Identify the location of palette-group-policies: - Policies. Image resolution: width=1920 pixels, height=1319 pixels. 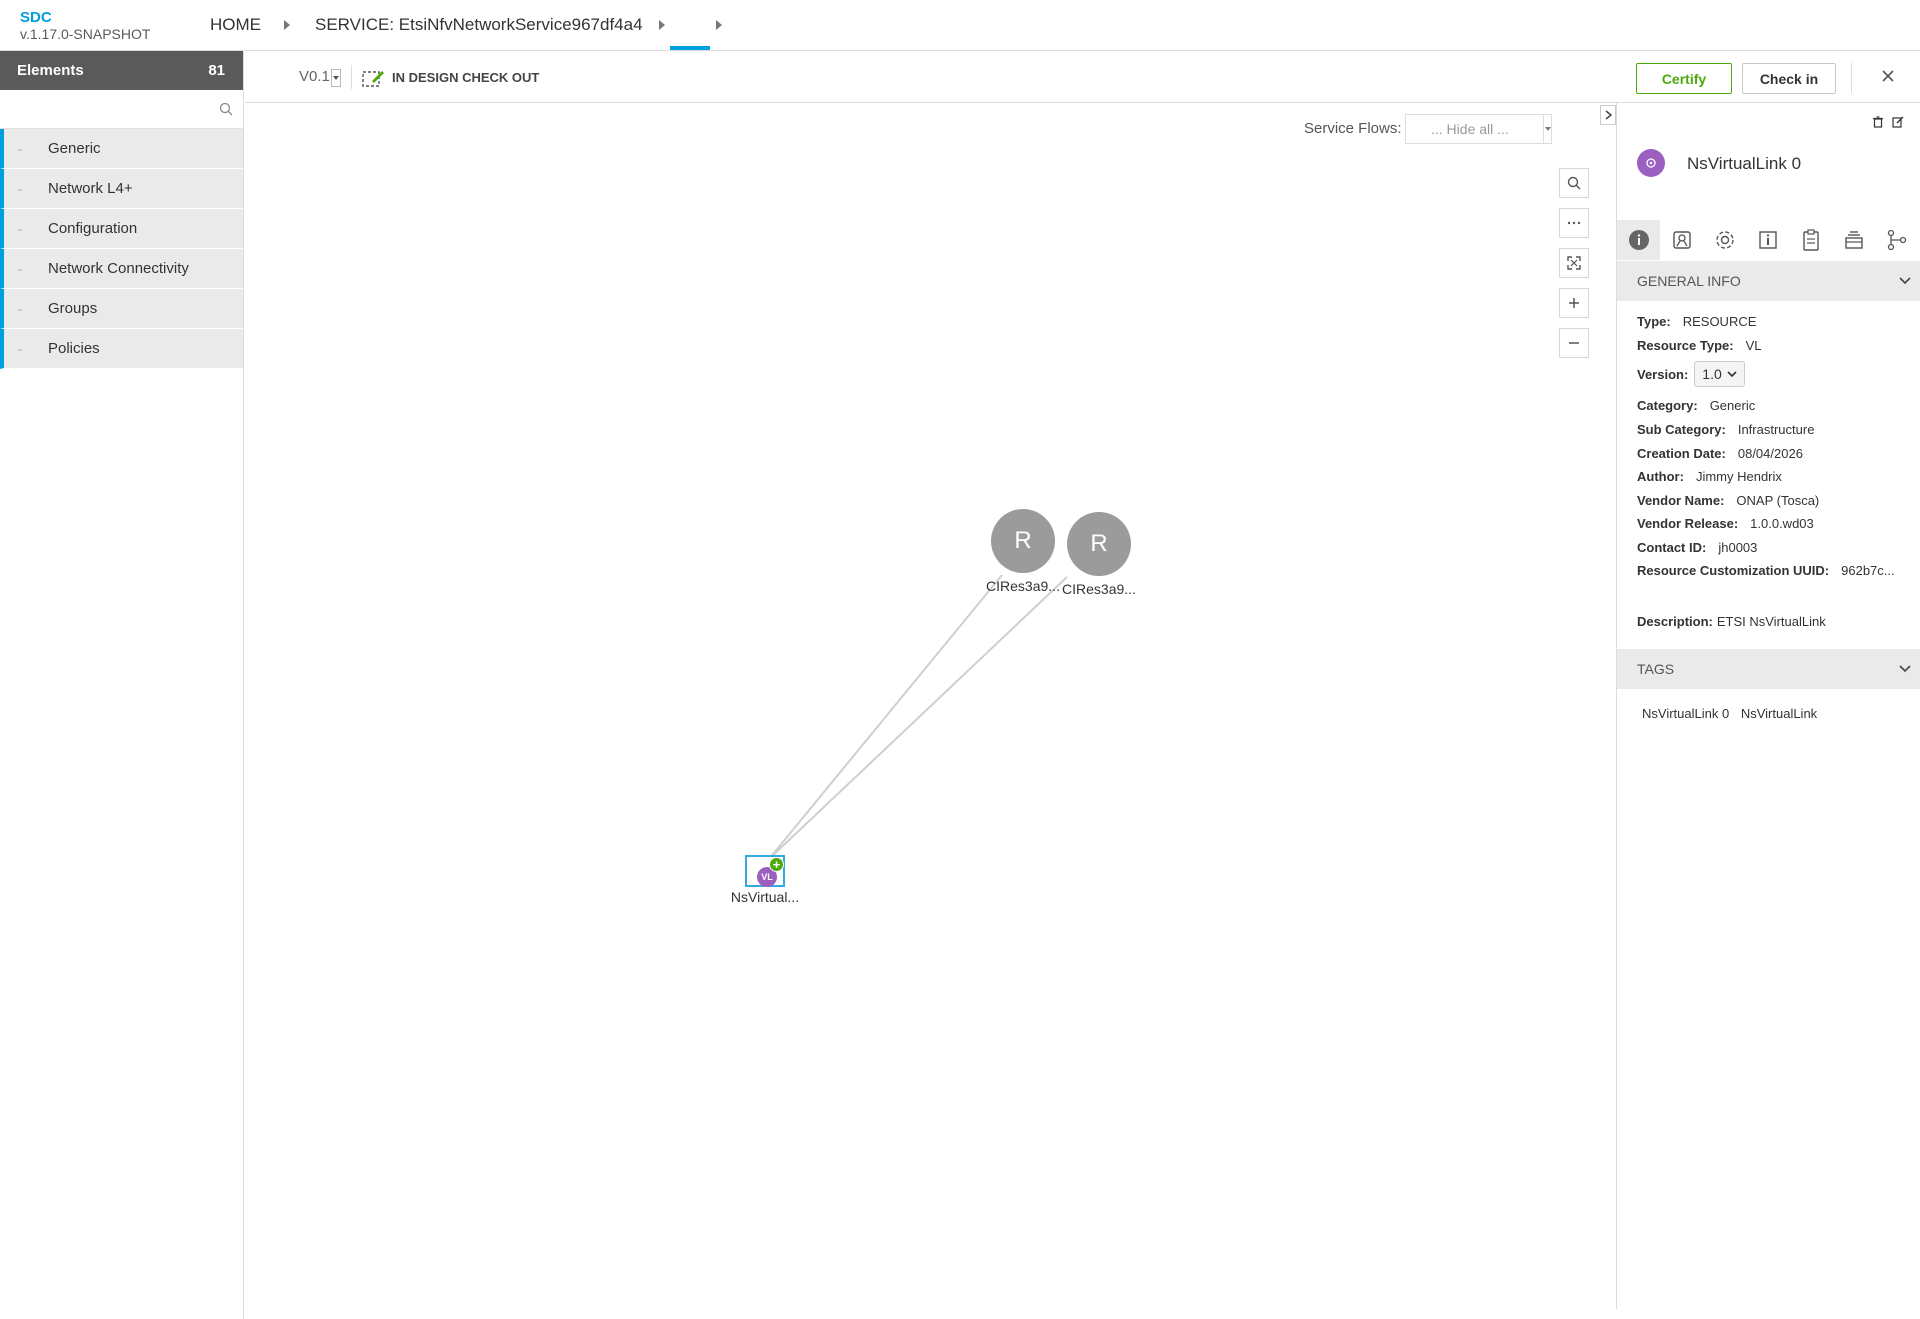
(121, 349).